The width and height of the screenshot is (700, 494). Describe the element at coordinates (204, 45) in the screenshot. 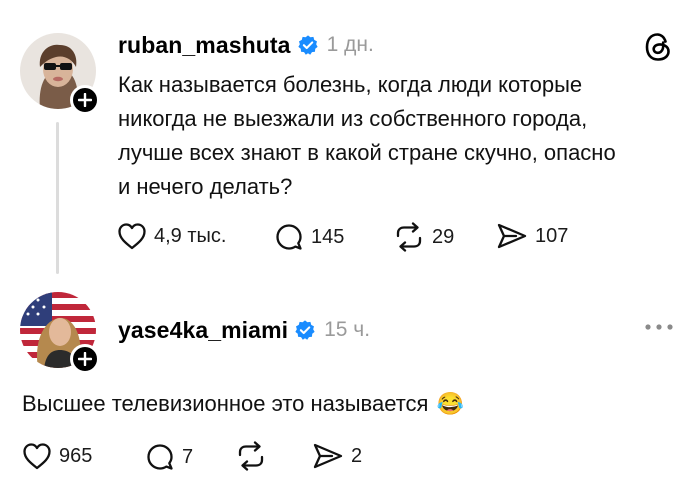

I see `username: ruban_mashuta` at that location.